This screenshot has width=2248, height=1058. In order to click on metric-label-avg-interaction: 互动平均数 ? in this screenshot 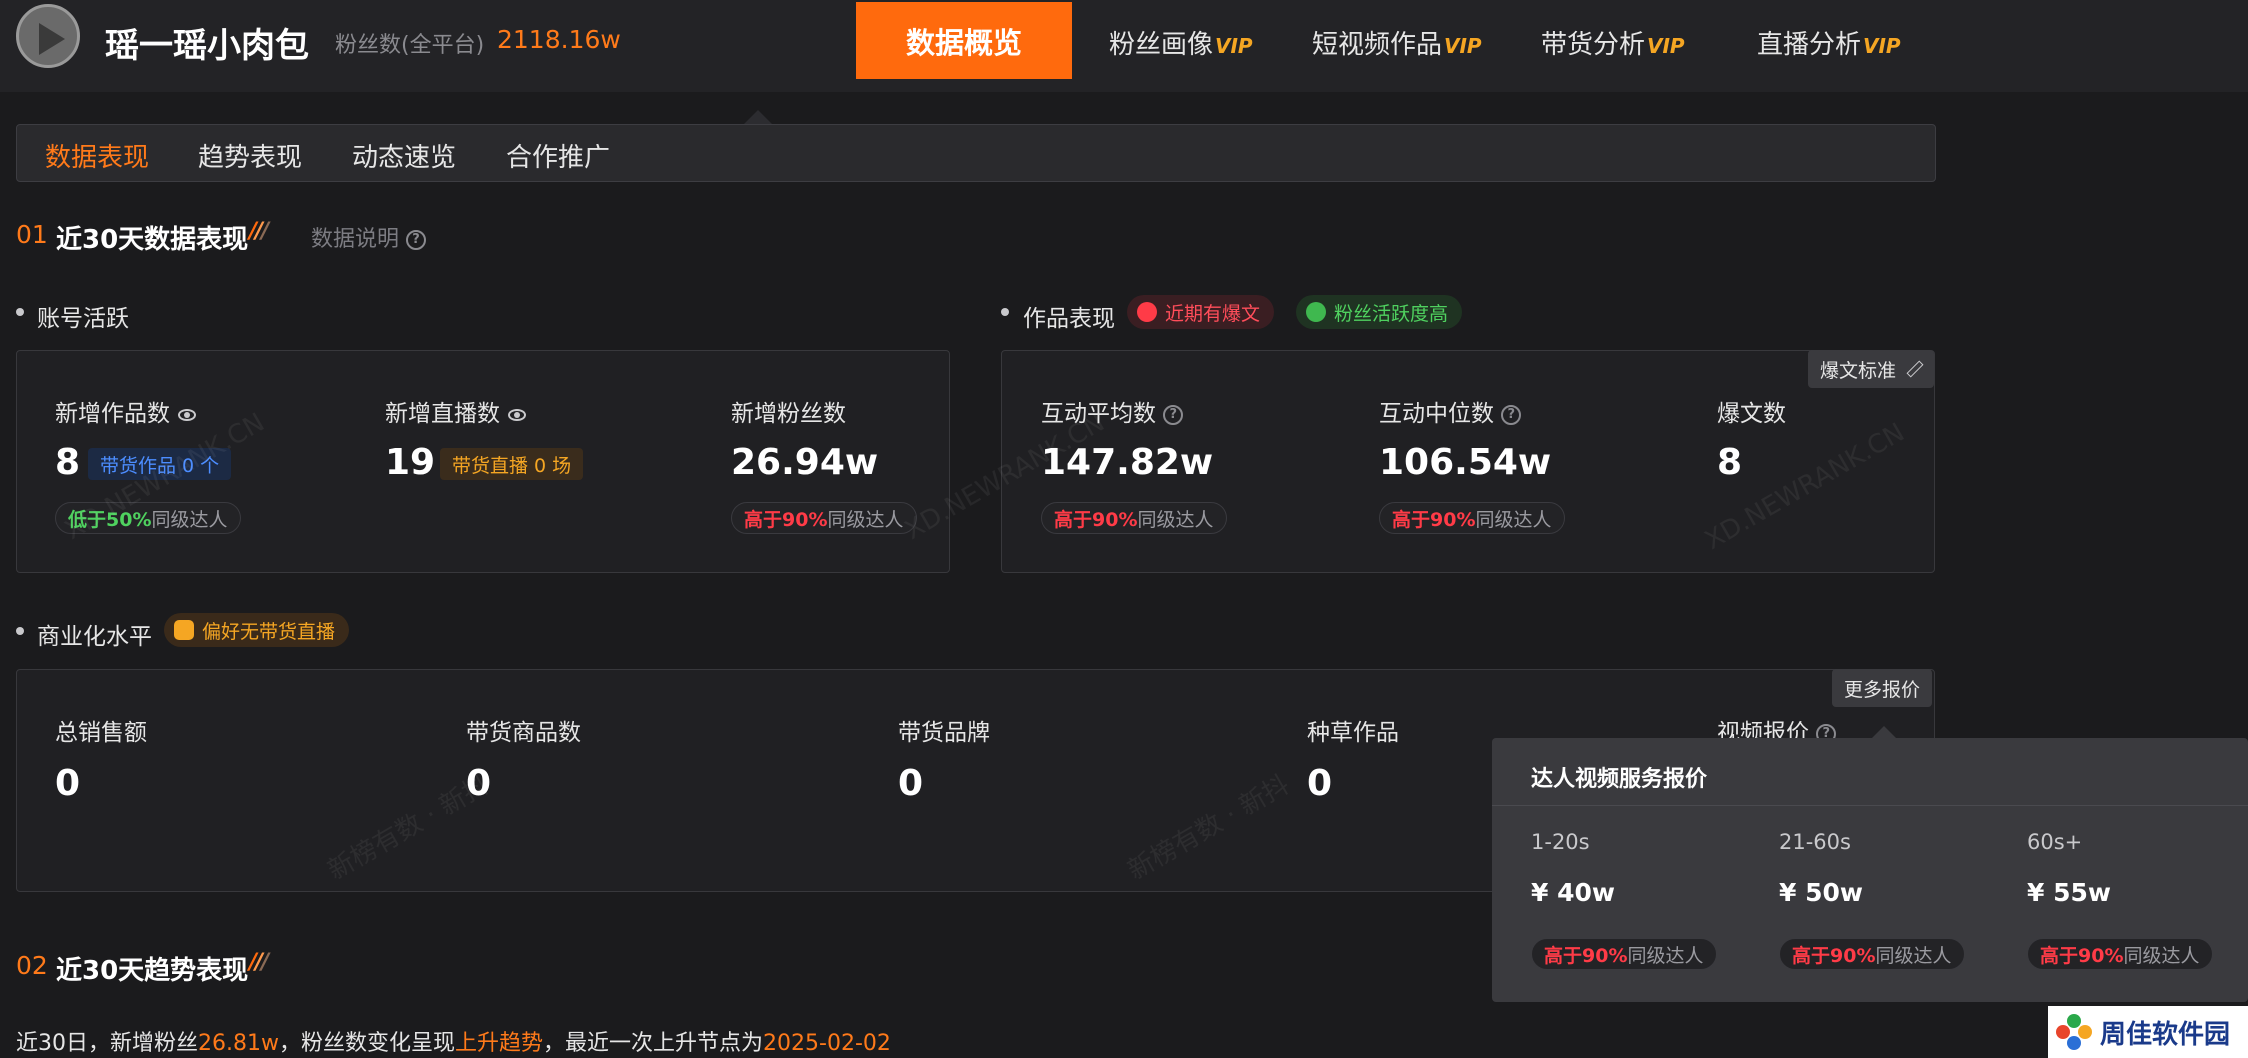, I will do `click(1112, 411)`.